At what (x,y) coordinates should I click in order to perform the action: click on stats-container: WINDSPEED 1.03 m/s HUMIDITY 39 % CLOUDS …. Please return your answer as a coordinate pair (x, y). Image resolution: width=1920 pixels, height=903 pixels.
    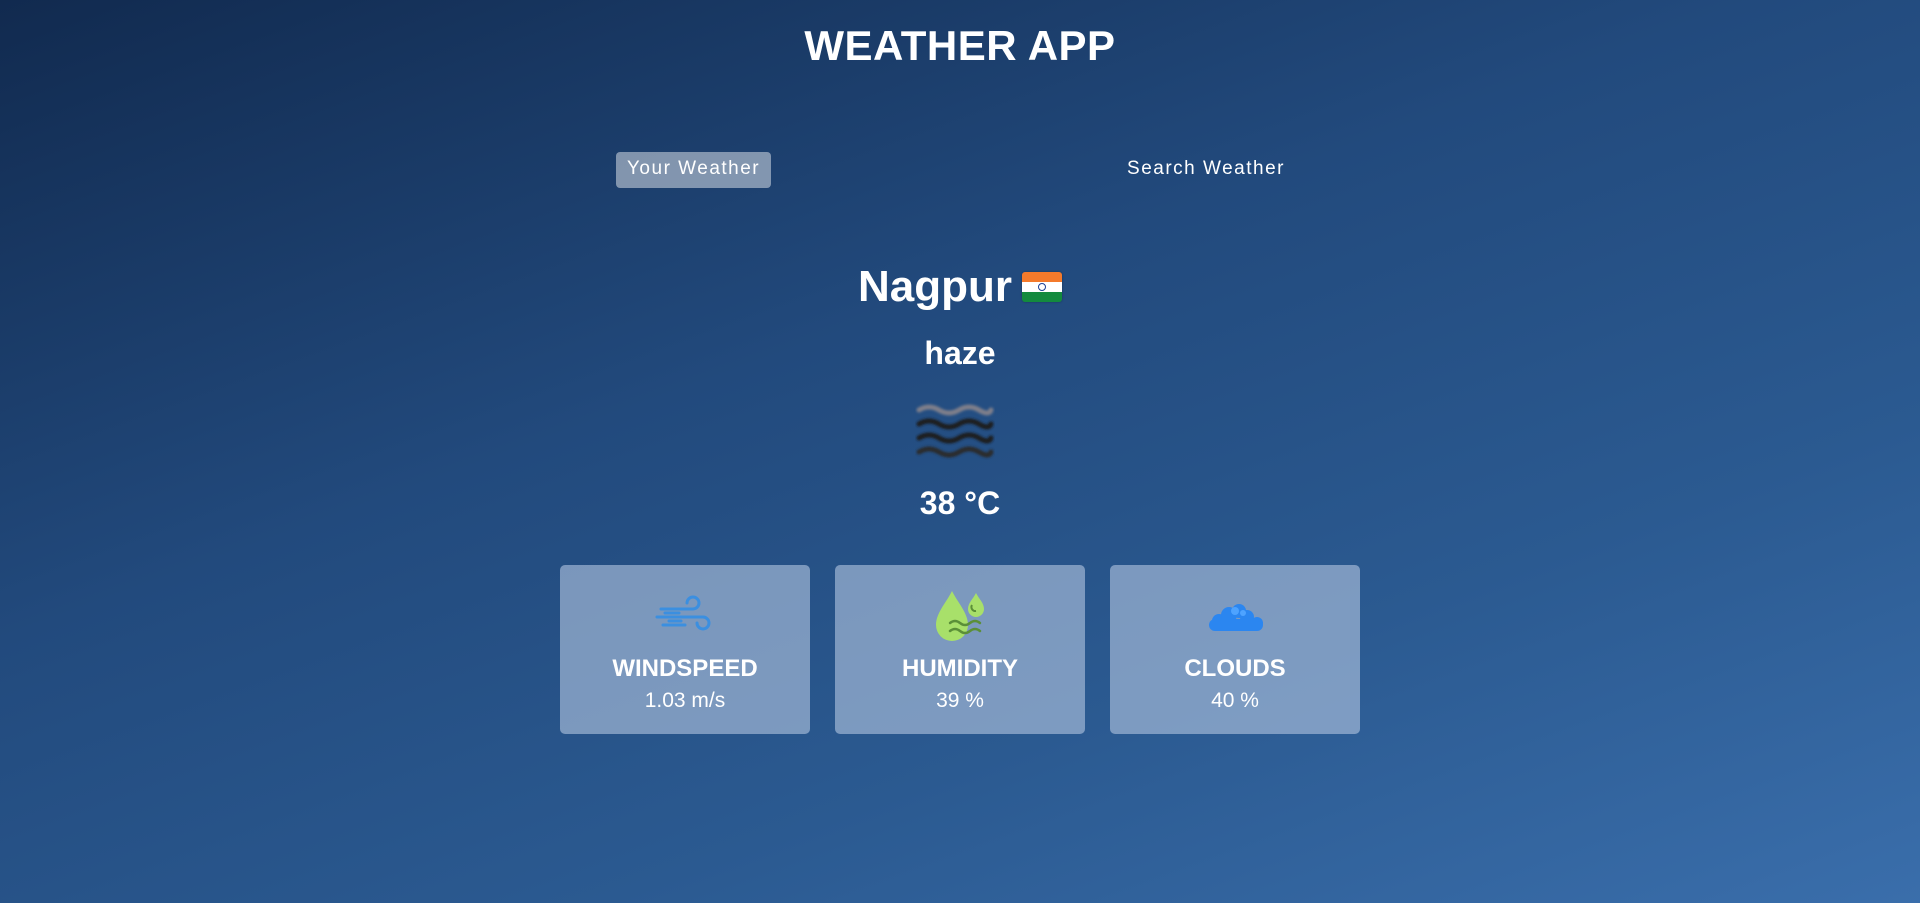
    Looking at the image, I should click on (960, 649).